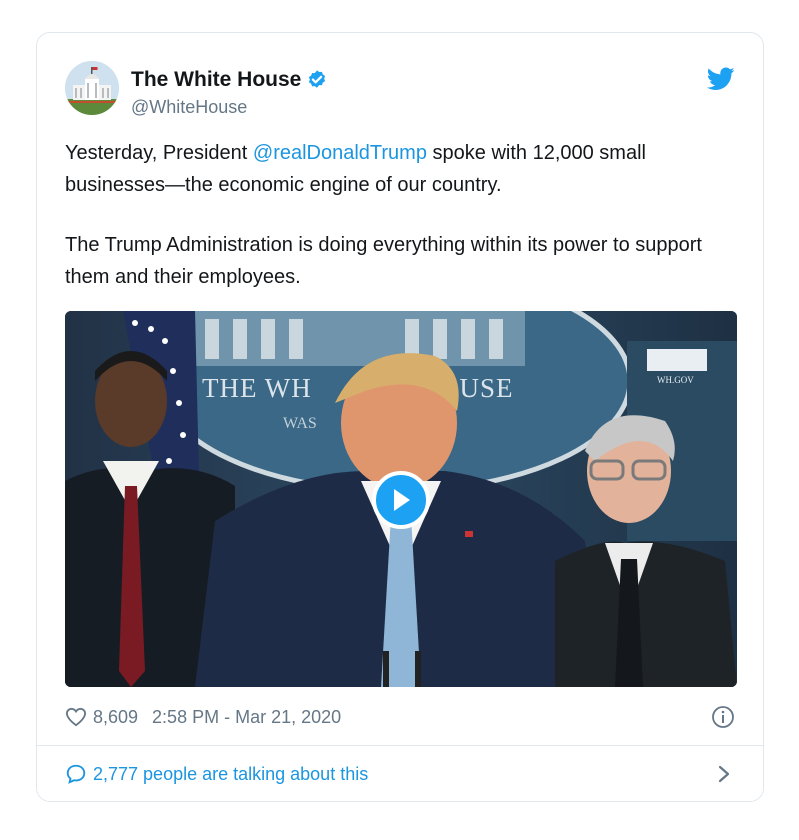  I want to click on divider, so click(400, 745).